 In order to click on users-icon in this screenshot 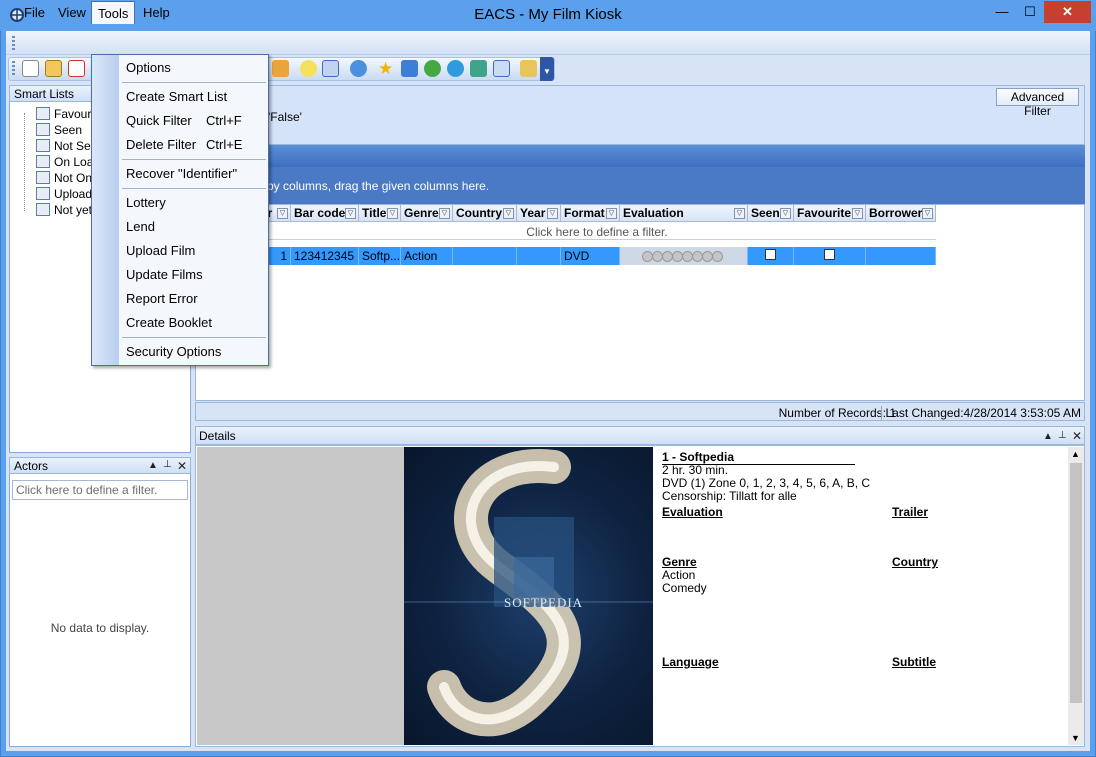, I will do `click(280, 68)`.